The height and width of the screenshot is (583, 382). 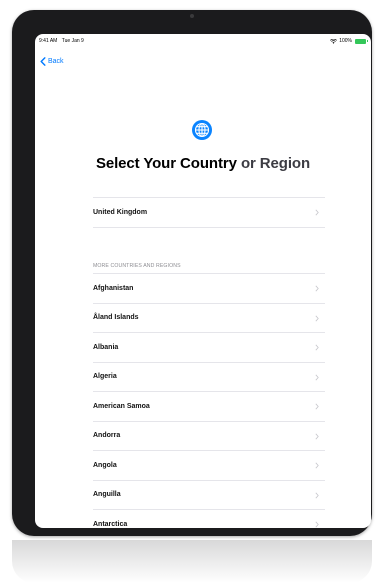 I want to click on country-row: Afghanistan, so click(x=209, y=288).